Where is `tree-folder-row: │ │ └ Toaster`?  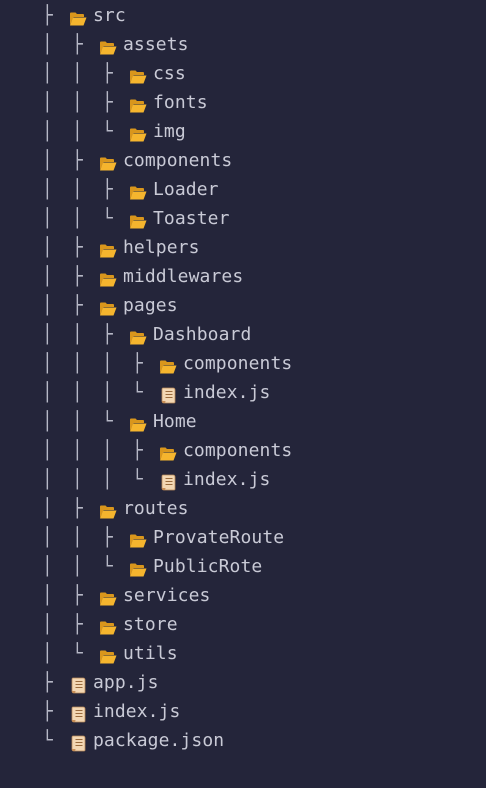
tree-folder-row: │ │ └ Toaster is located at coordinates (243, 218).